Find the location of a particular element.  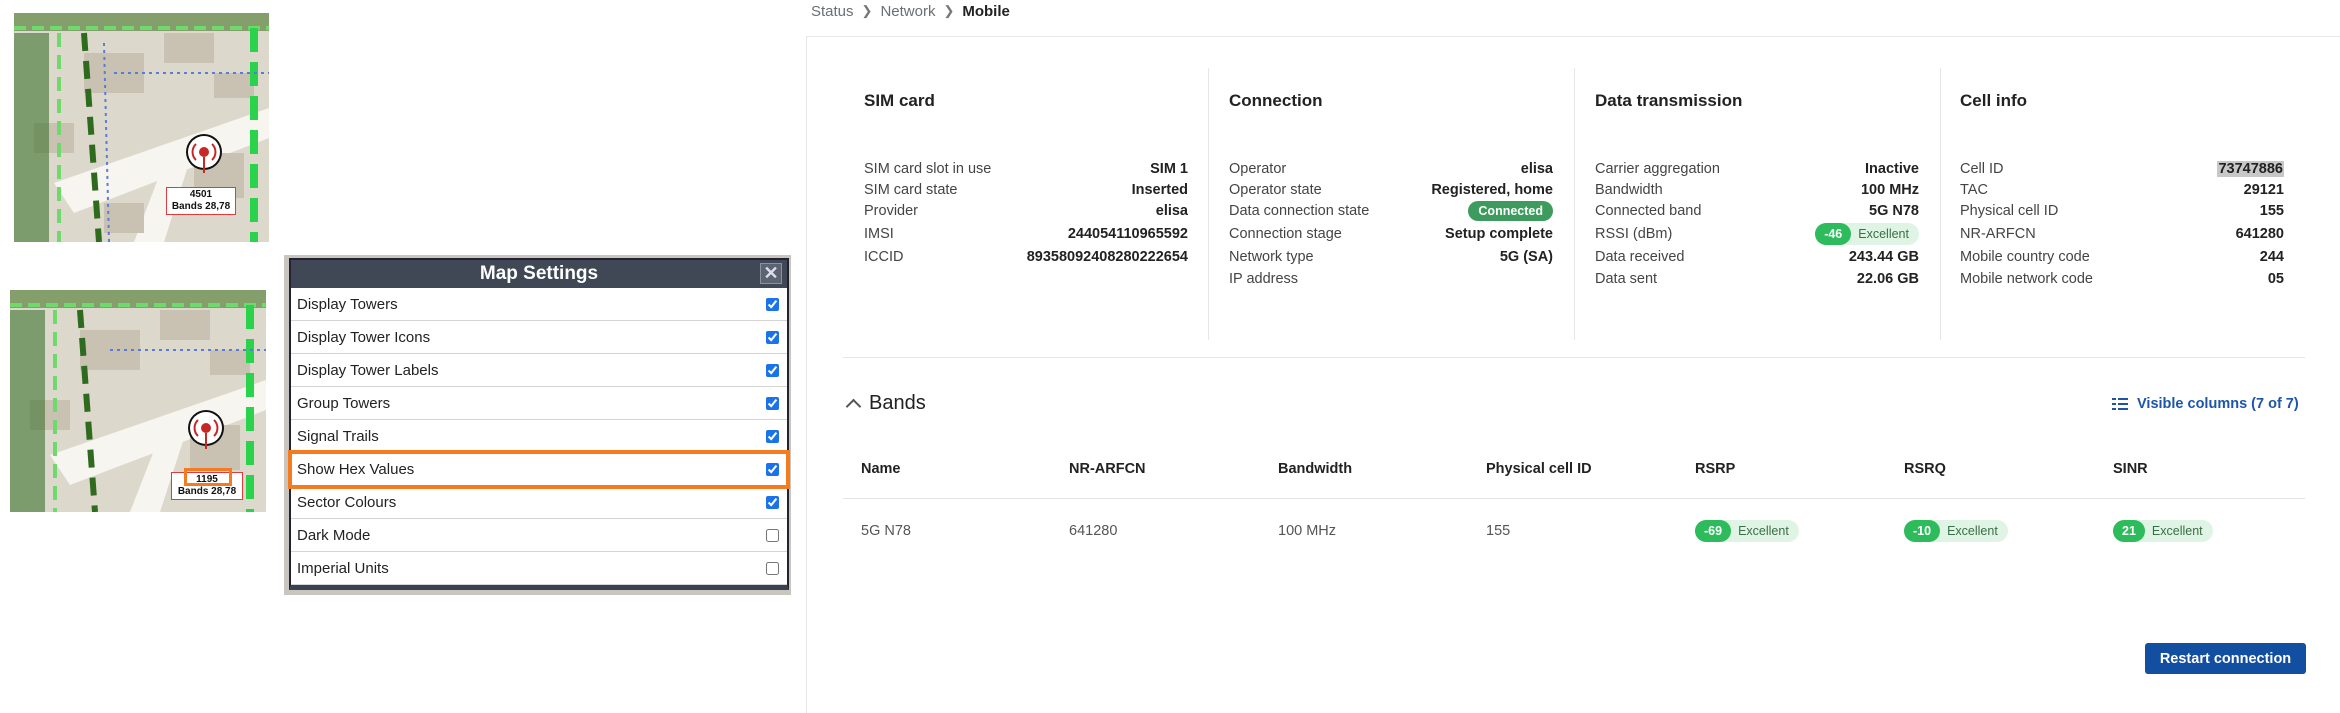

map-setting-row: Display Tower Labels is located at coordinates (539, 370).